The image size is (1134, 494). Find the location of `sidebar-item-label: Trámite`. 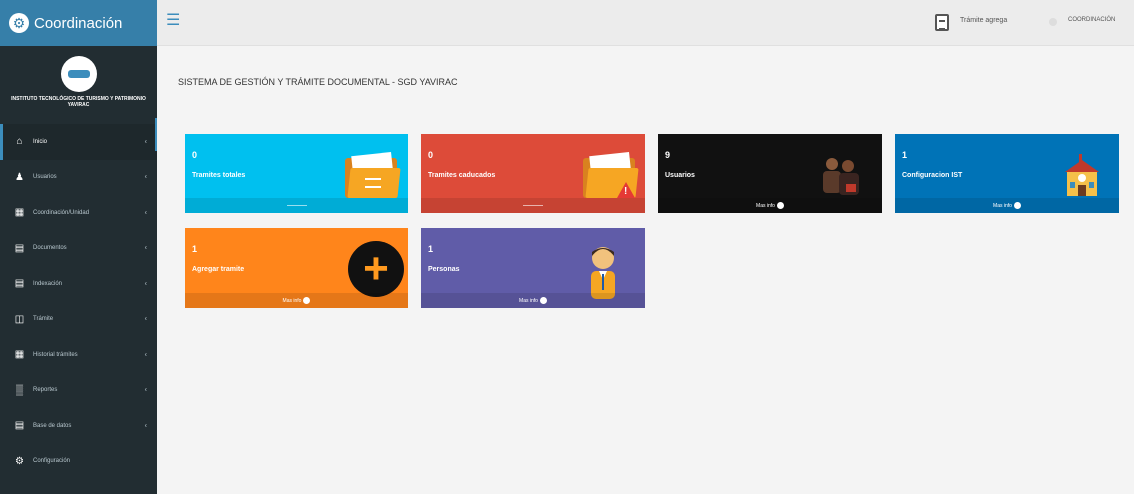

sidebar-item-label: Trámite is located at coordinates (43, 319).